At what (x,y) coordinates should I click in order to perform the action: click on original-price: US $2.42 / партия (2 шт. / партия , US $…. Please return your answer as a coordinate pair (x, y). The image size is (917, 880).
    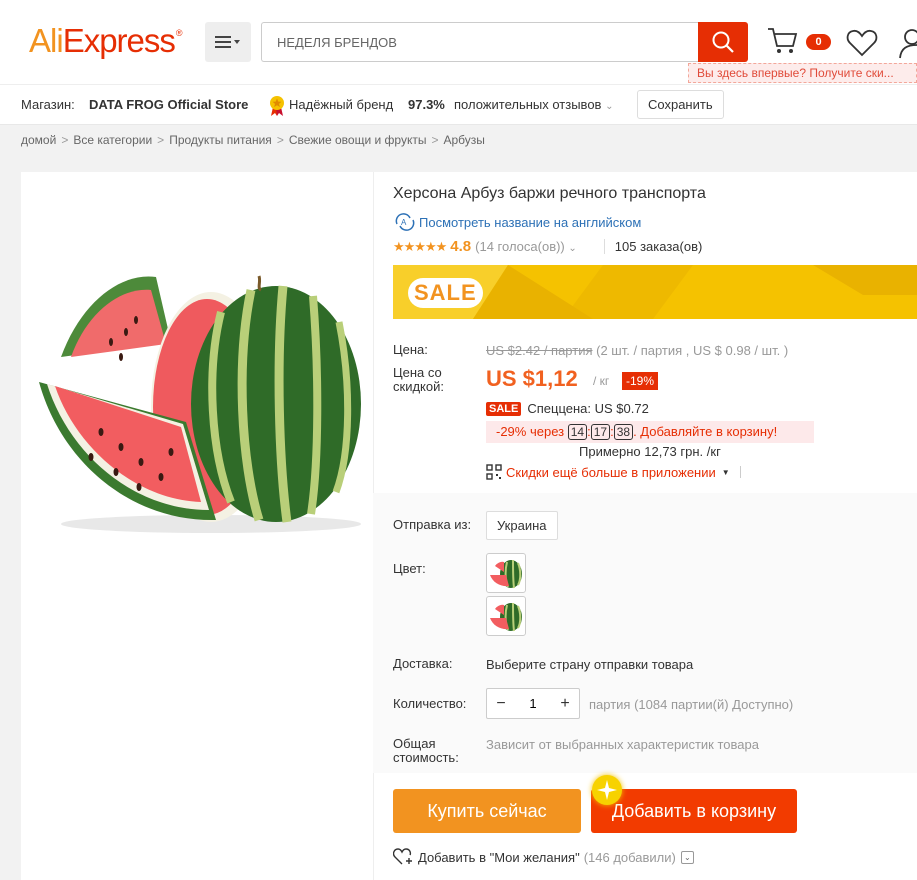
    Looking at the image, I should click on (637, 350).